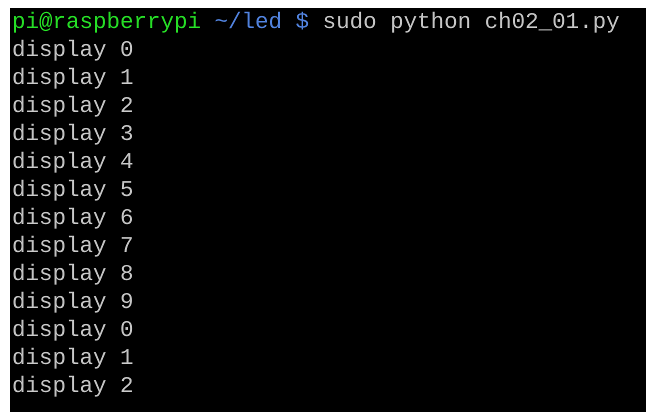  I want to click on prompt-path: ~/led, so click(248, 22).